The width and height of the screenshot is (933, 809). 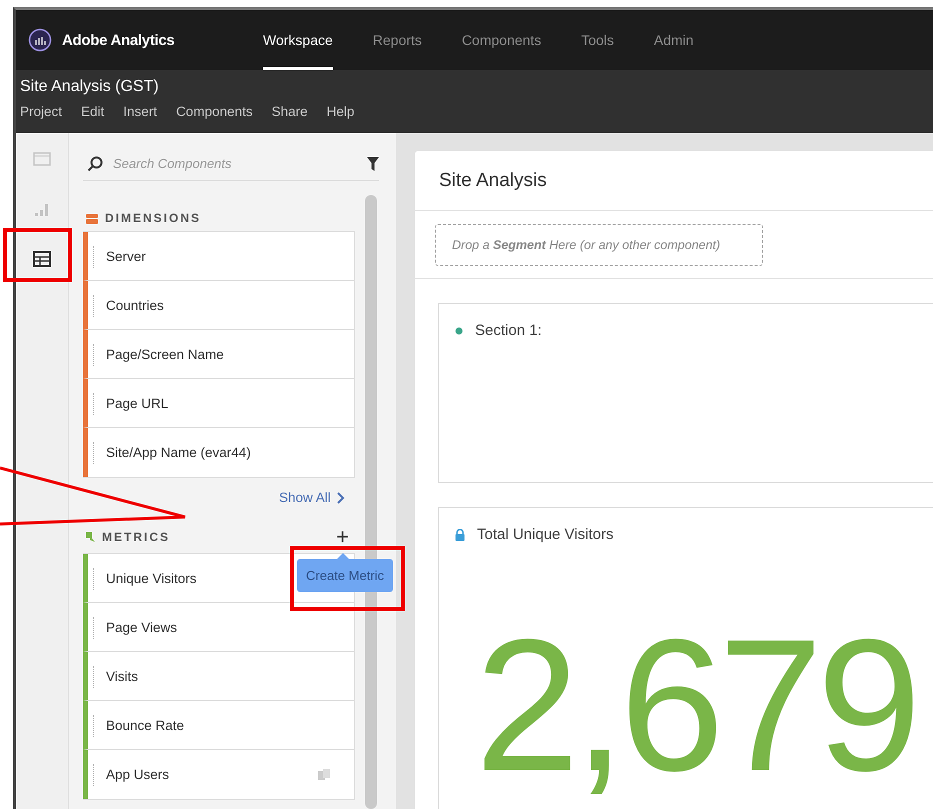 What do you see at coordinates (214, 111) in the screenshot?
I see `menu-item: Components` at bounding box center [214, 111].